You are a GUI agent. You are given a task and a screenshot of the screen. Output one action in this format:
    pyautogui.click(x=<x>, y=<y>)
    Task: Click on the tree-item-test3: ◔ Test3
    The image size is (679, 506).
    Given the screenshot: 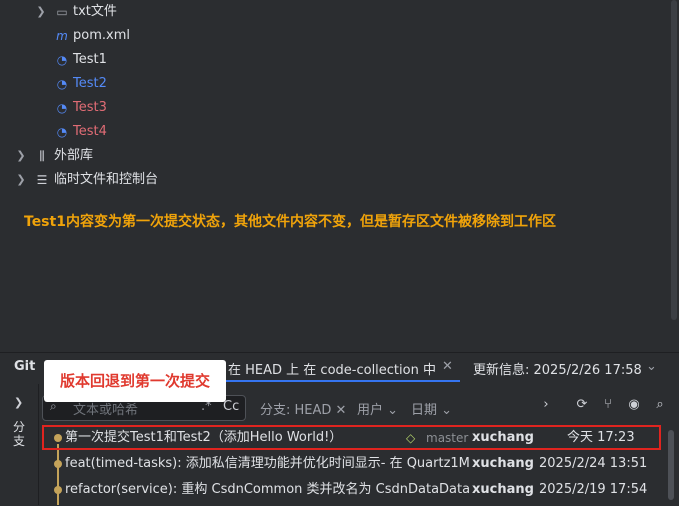 What is the action you would take?
    pyautogui.click(x=330, y=108)
    